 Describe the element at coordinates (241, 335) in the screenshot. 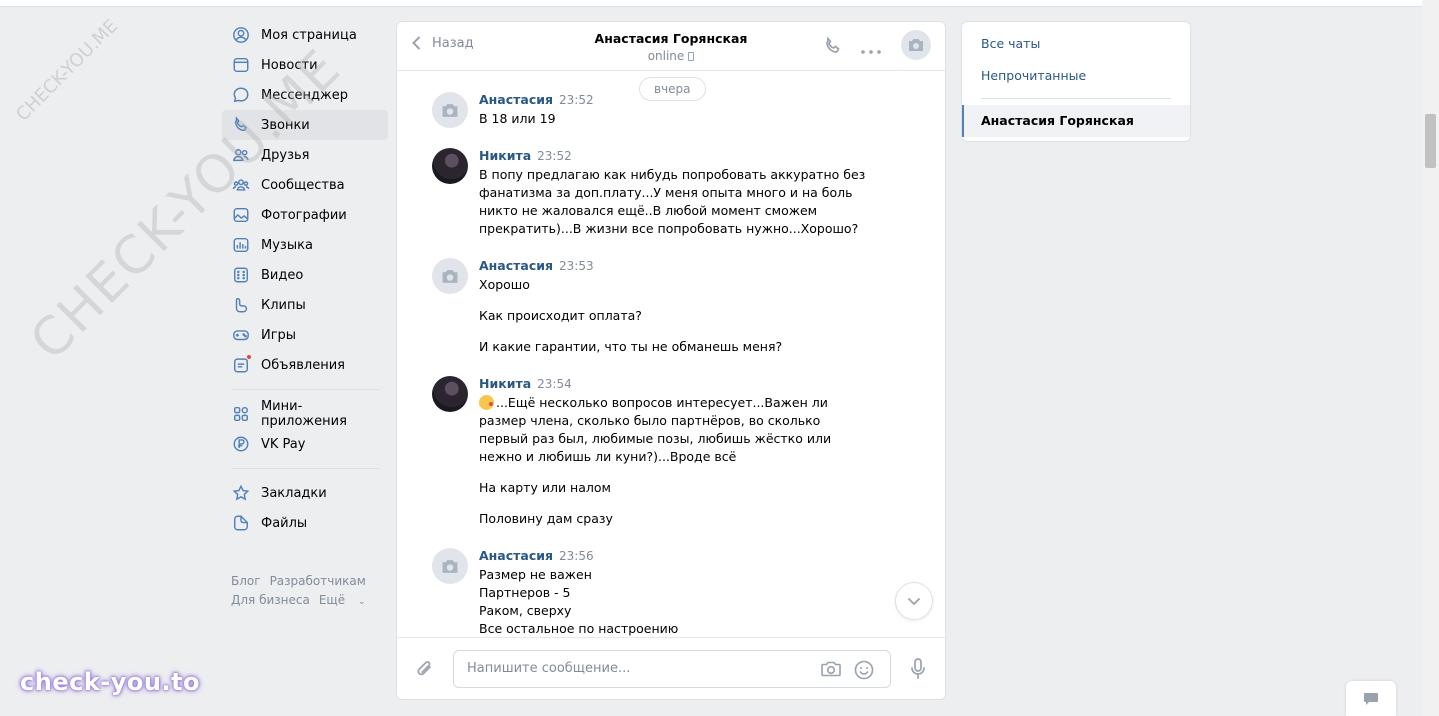

I see `games-icon` at that location.